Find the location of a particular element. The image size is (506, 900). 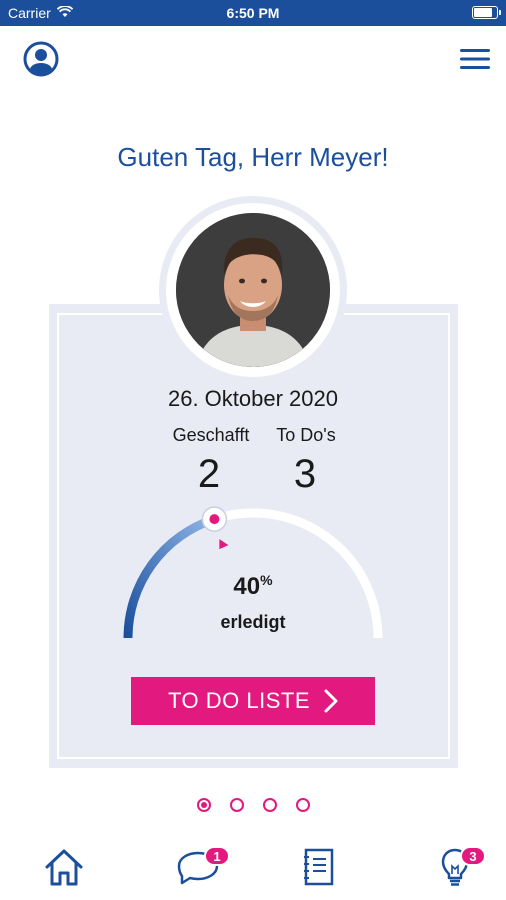

tab-ideas: 3 is located at coordinates (455, 867).